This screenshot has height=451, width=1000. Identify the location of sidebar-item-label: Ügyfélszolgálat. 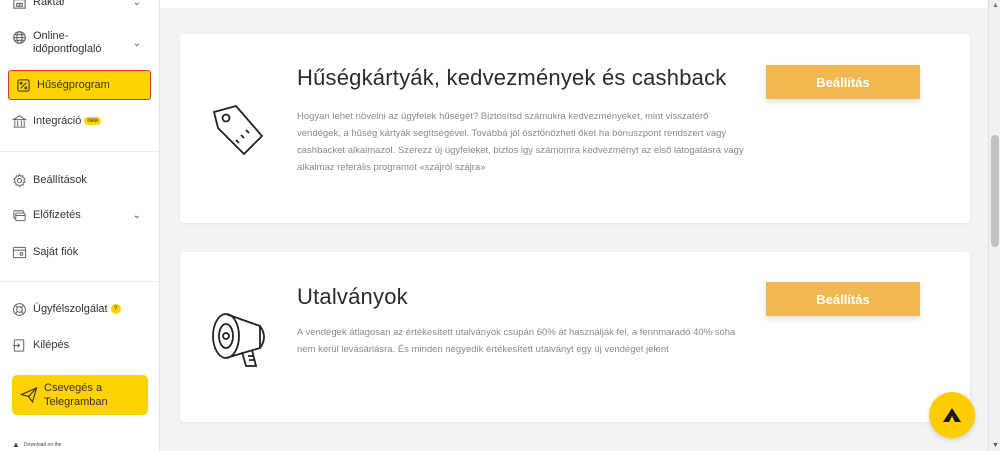
(70, 308).